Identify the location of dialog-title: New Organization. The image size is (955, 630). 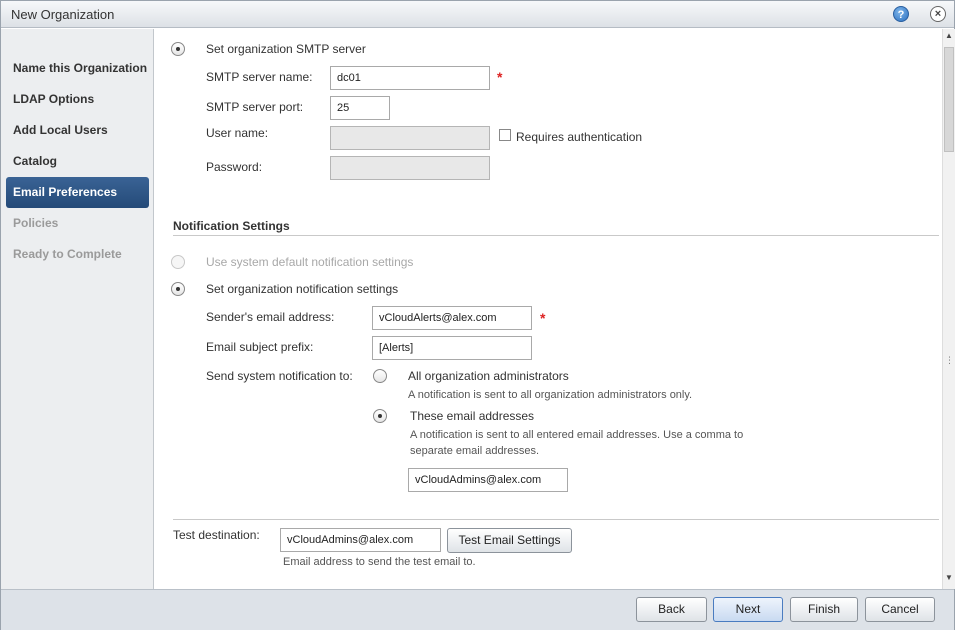
(63, 14).